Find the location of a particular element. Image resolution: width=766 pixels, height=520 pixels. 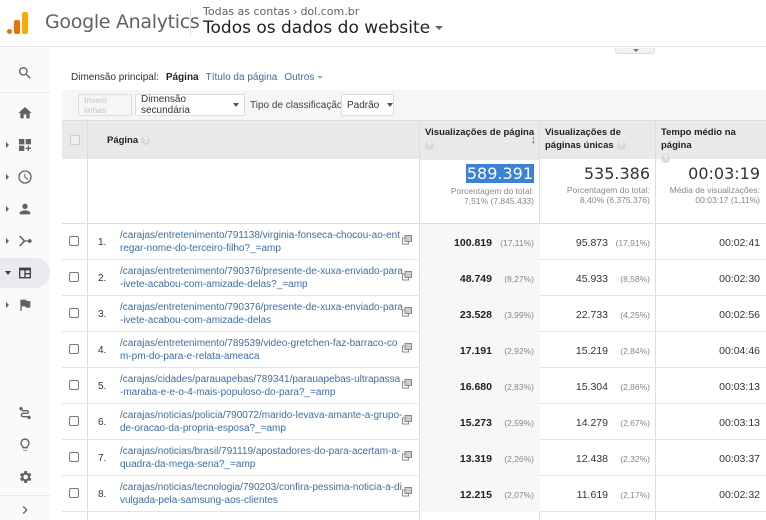

pageviews-value: 48.749 is located at coordinates (475, 279).